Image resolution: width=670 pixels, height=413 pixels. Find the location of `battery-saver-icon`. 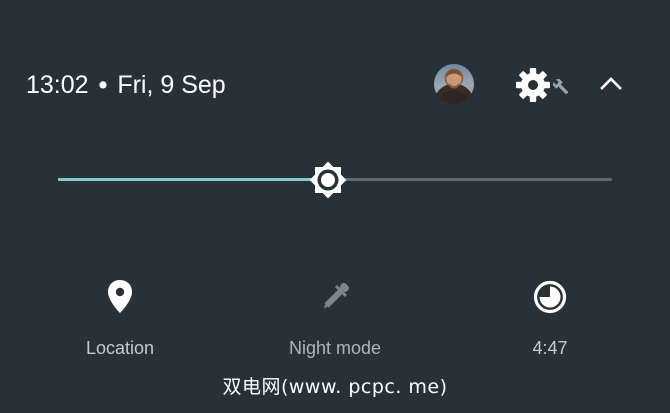

battery-saver-icon is located at coordinates (550, 297).